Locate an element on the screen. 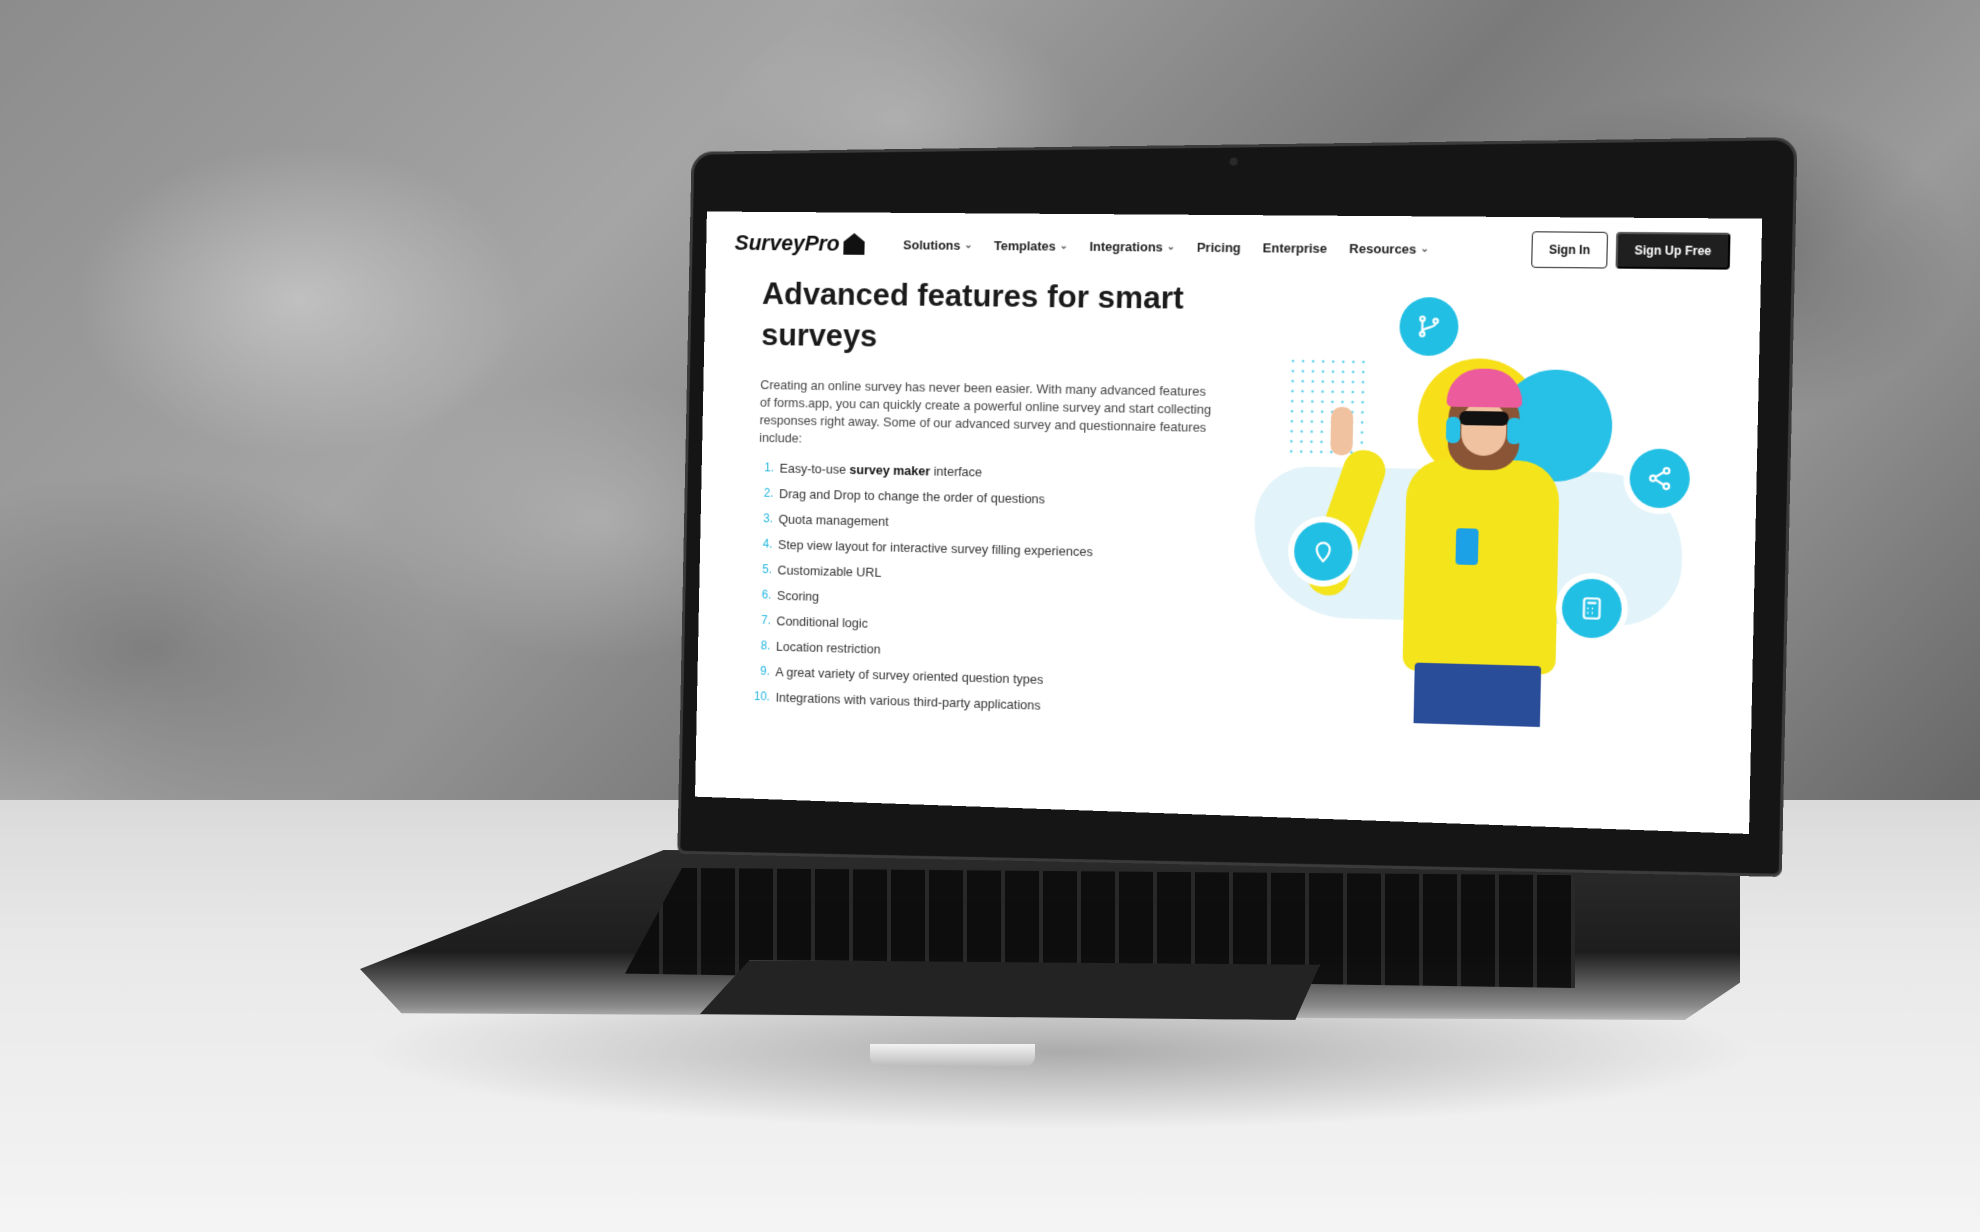 This screenshot has height=1232, width=1980. hero-illustration is located at coordinates (1468, 543).